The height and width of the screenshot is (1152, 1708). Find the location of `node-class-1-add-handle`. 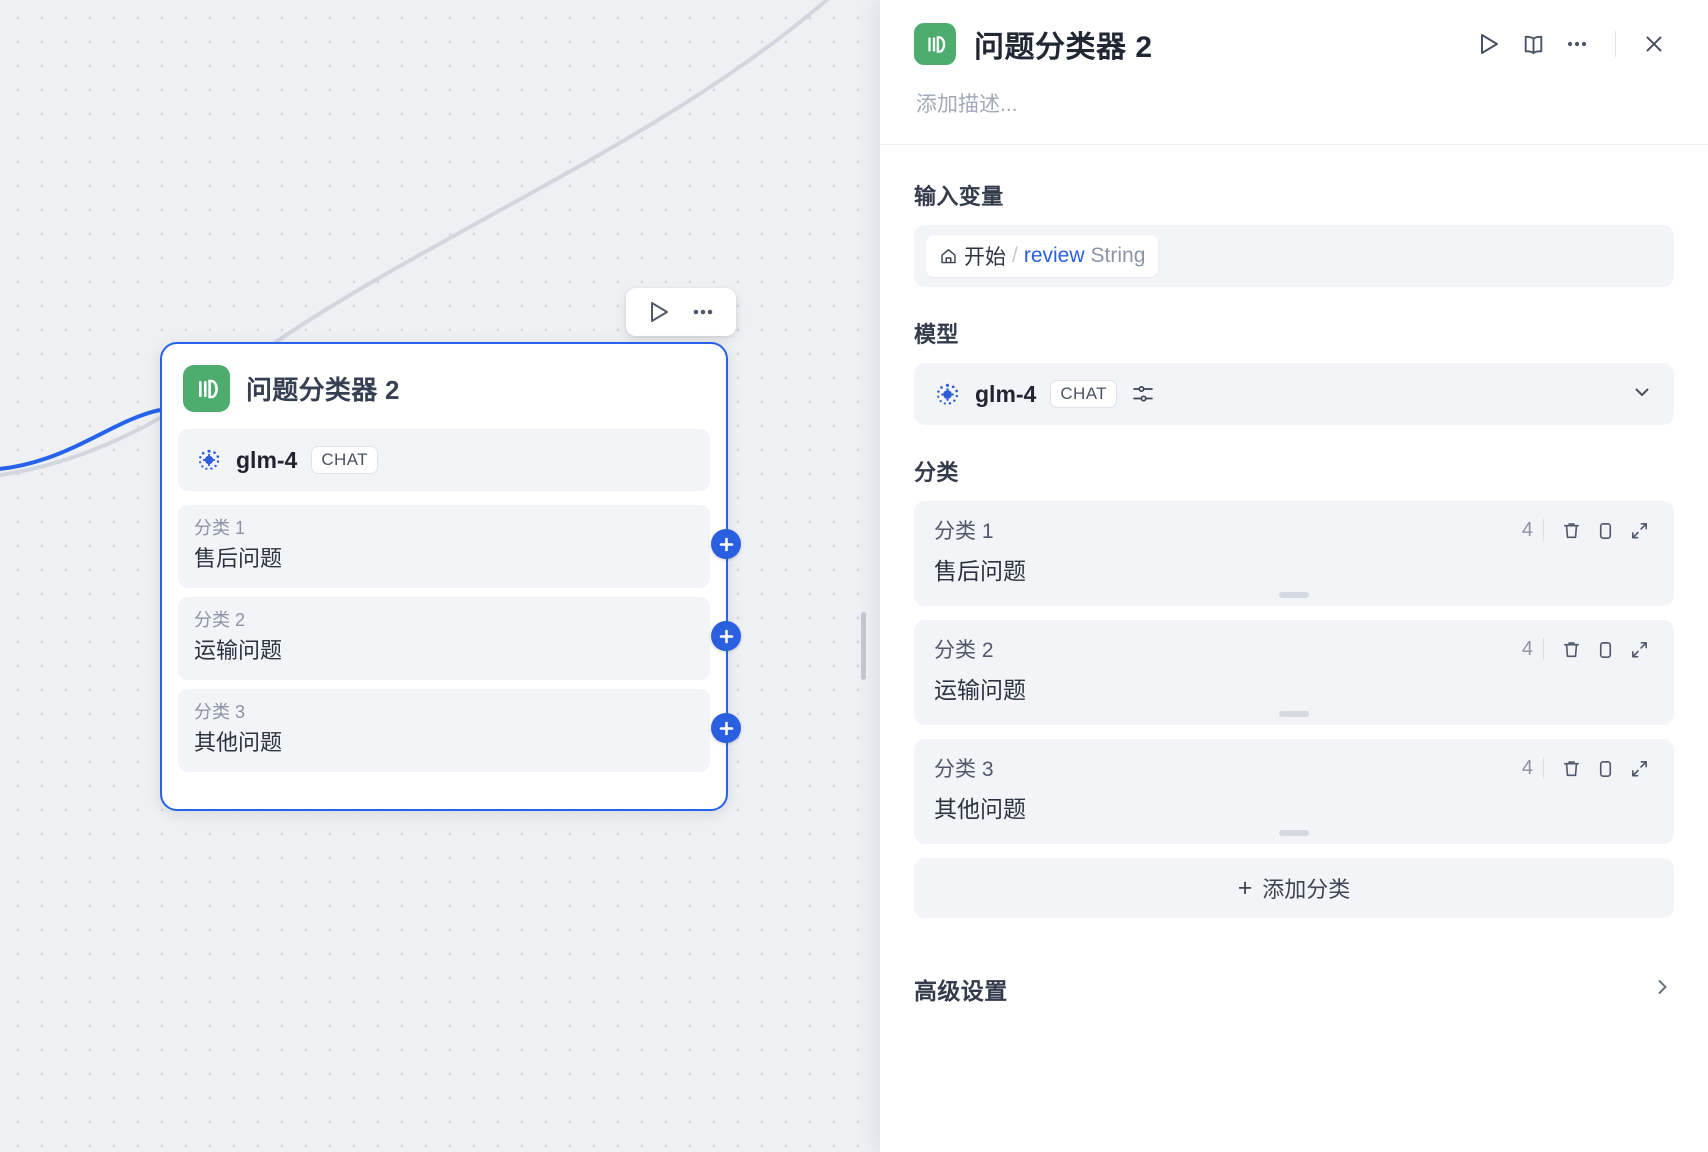

node-class-1-add-handle is located at coordinates (726, 544).